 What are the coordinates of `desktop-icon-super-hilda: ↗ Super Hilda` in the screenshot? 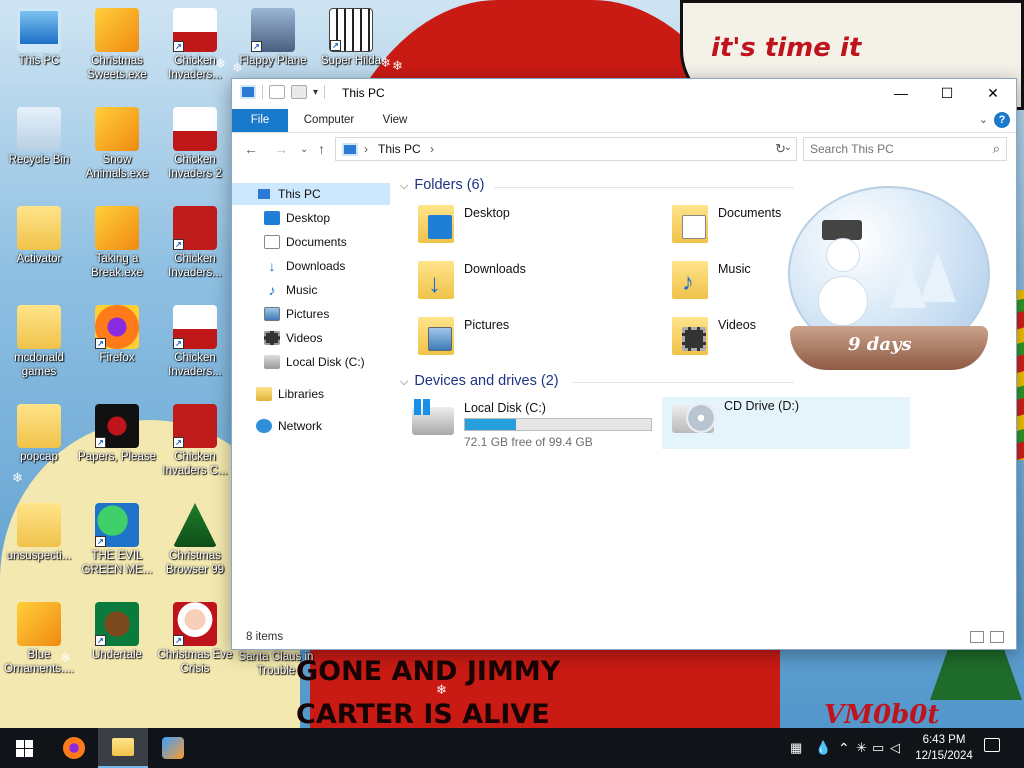 It's located at (351, 38).